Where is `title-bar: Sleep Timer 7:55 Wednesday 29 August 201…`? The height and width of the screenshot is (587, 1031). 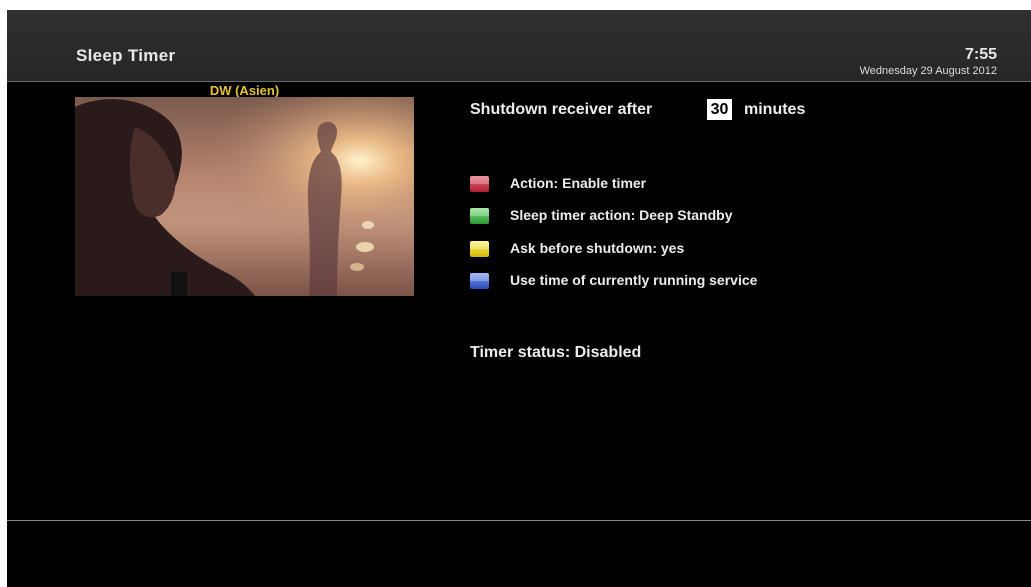
title-bar: Sleep Timer 7:55 Wednesday 29 August 201… is located at coordinates (519, 46).